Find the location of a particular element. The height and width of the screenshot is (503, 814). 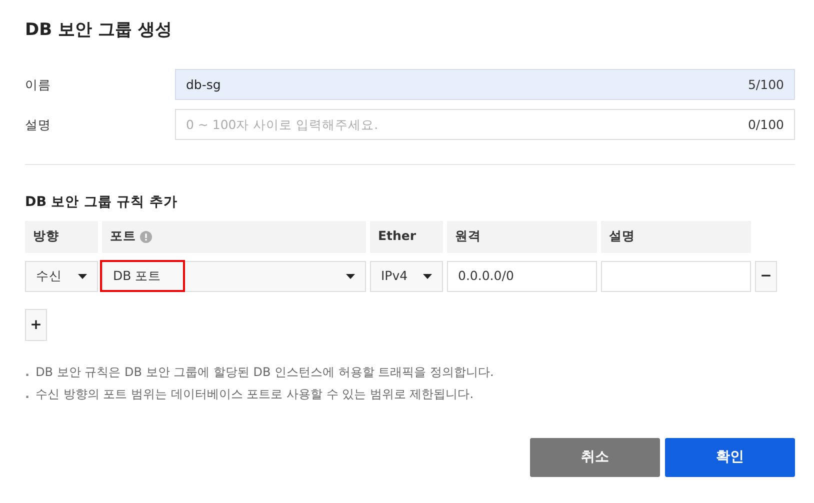

port-select: DB 포트 is located at coordinates (234, 276).